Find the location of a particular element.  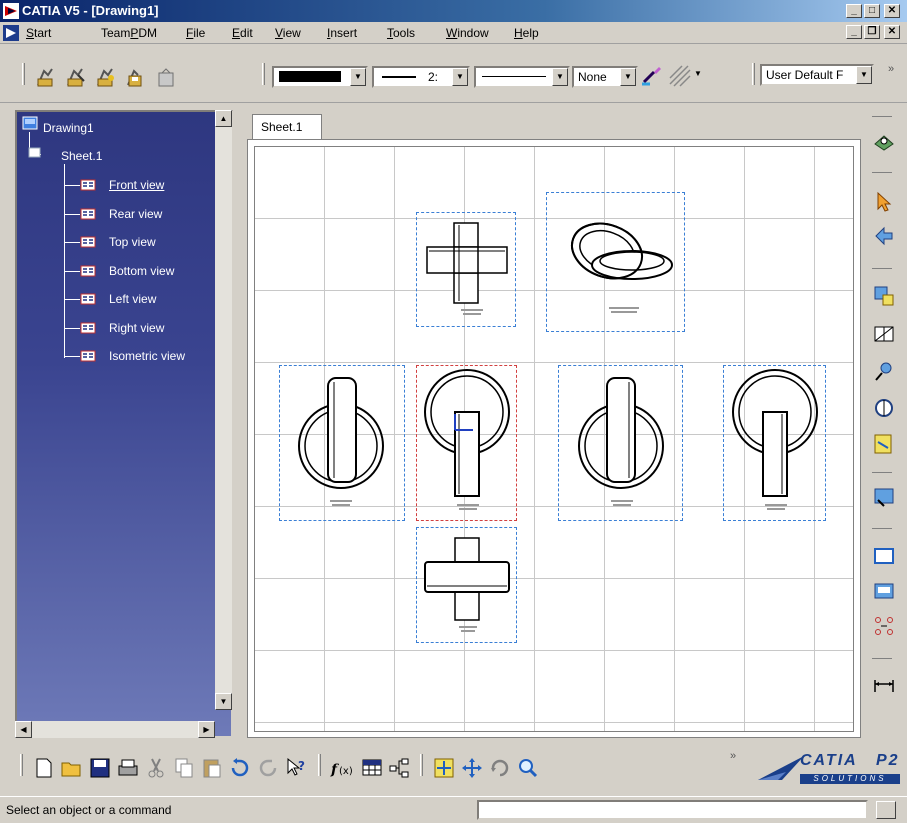

menu-file: File is located at coordinates (195, 33).